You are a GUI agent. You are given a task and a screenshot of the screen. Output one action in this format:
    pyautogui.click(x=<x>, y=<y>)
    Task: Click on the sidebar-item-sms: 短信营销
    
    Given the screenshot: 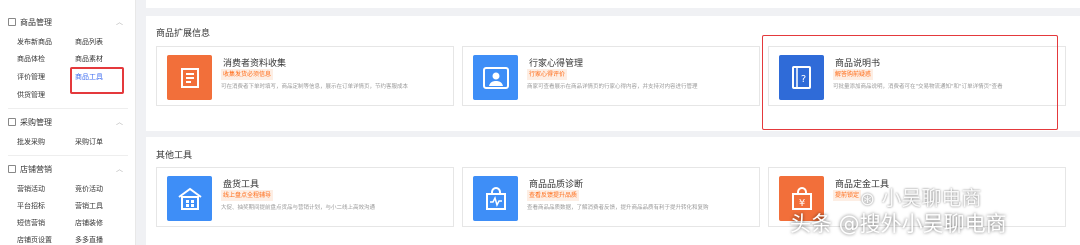 What is the action you would take?
    pyautogui.click(x=31, y=223)
    